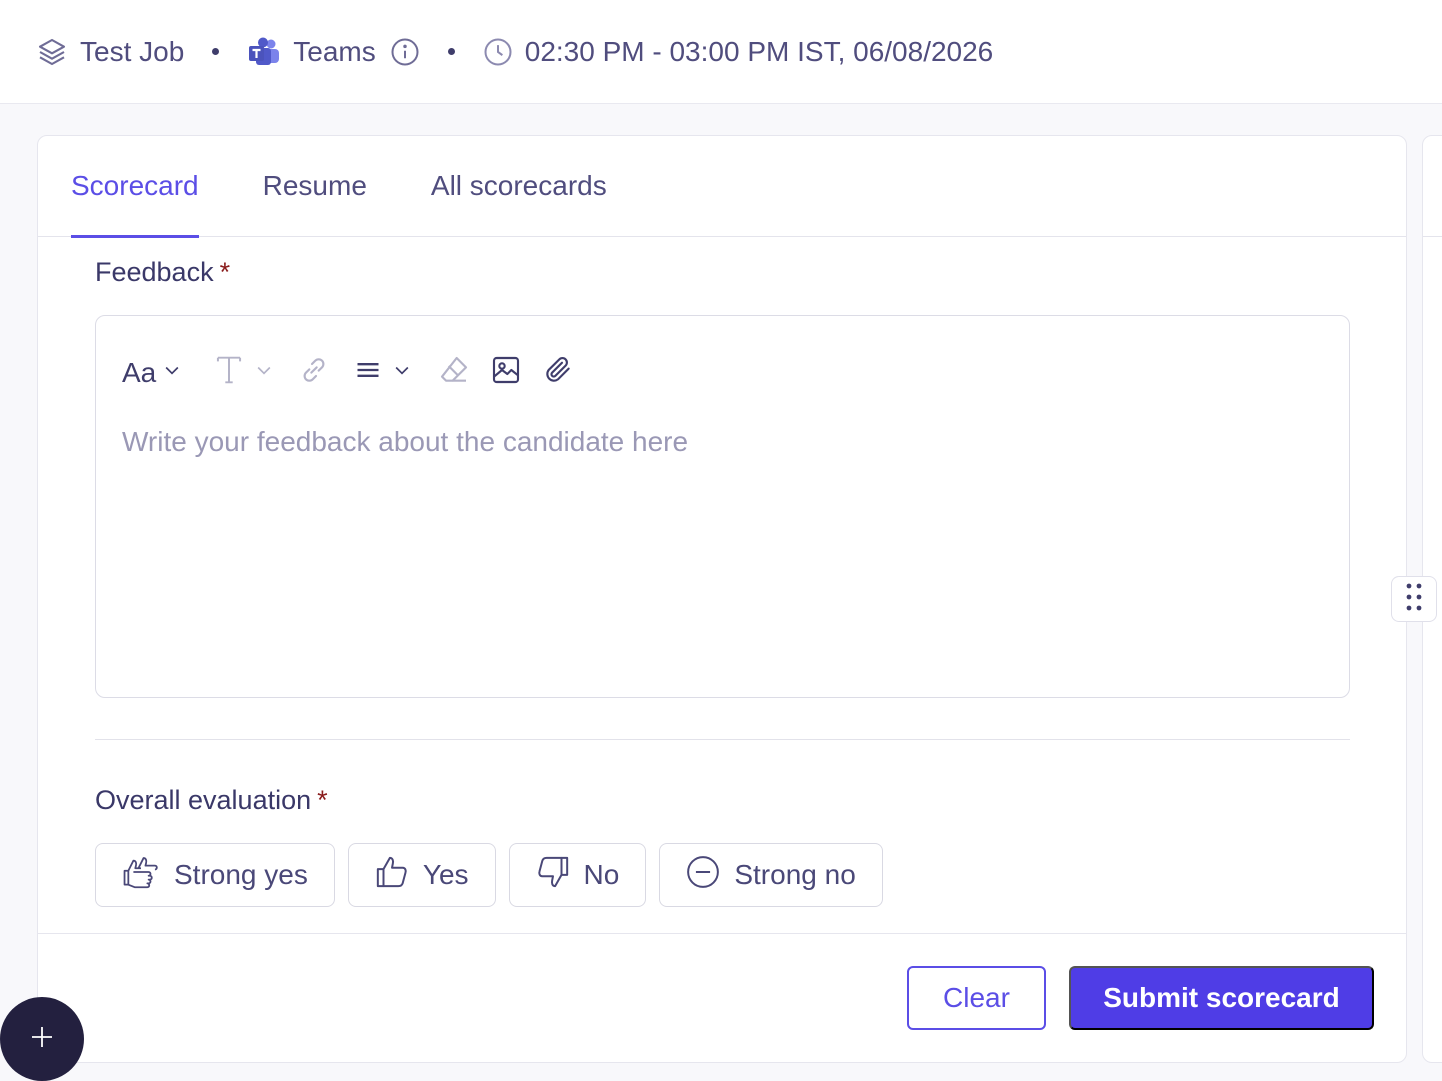 Image resolution: width=1442 pixels, height=1081 pixels. I want to click on add-fab-button, so click(42, 1039).